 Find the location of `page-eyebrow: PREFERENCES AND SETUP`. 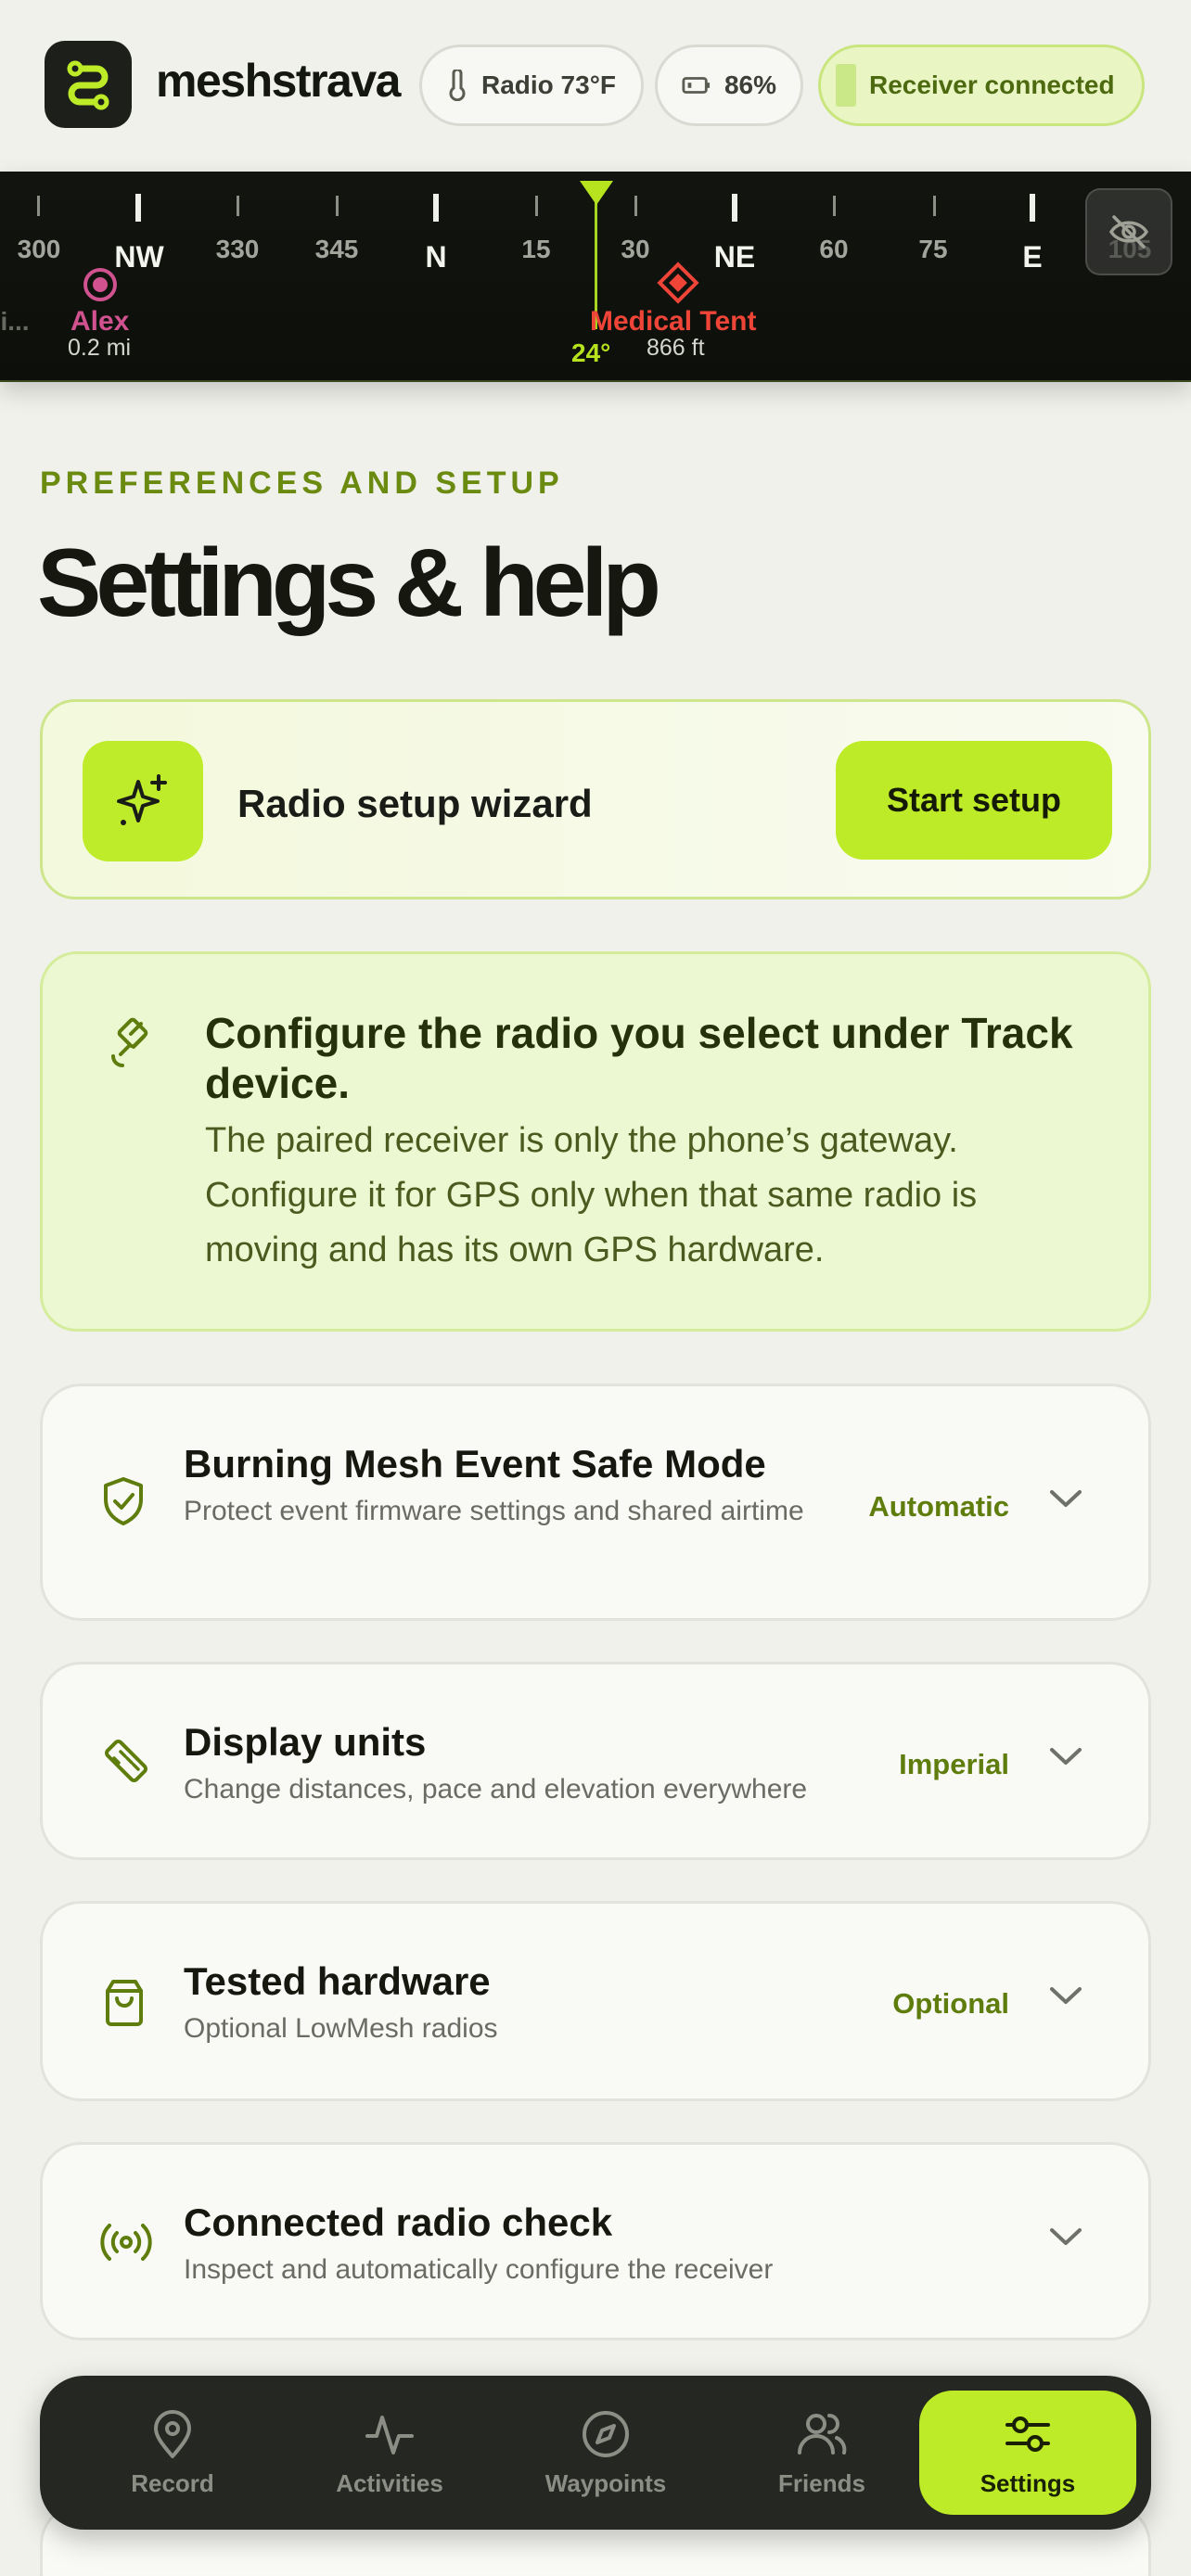

page-eyebrow: PREFERENCES AND SETUP is located at coordinates (302, 483).